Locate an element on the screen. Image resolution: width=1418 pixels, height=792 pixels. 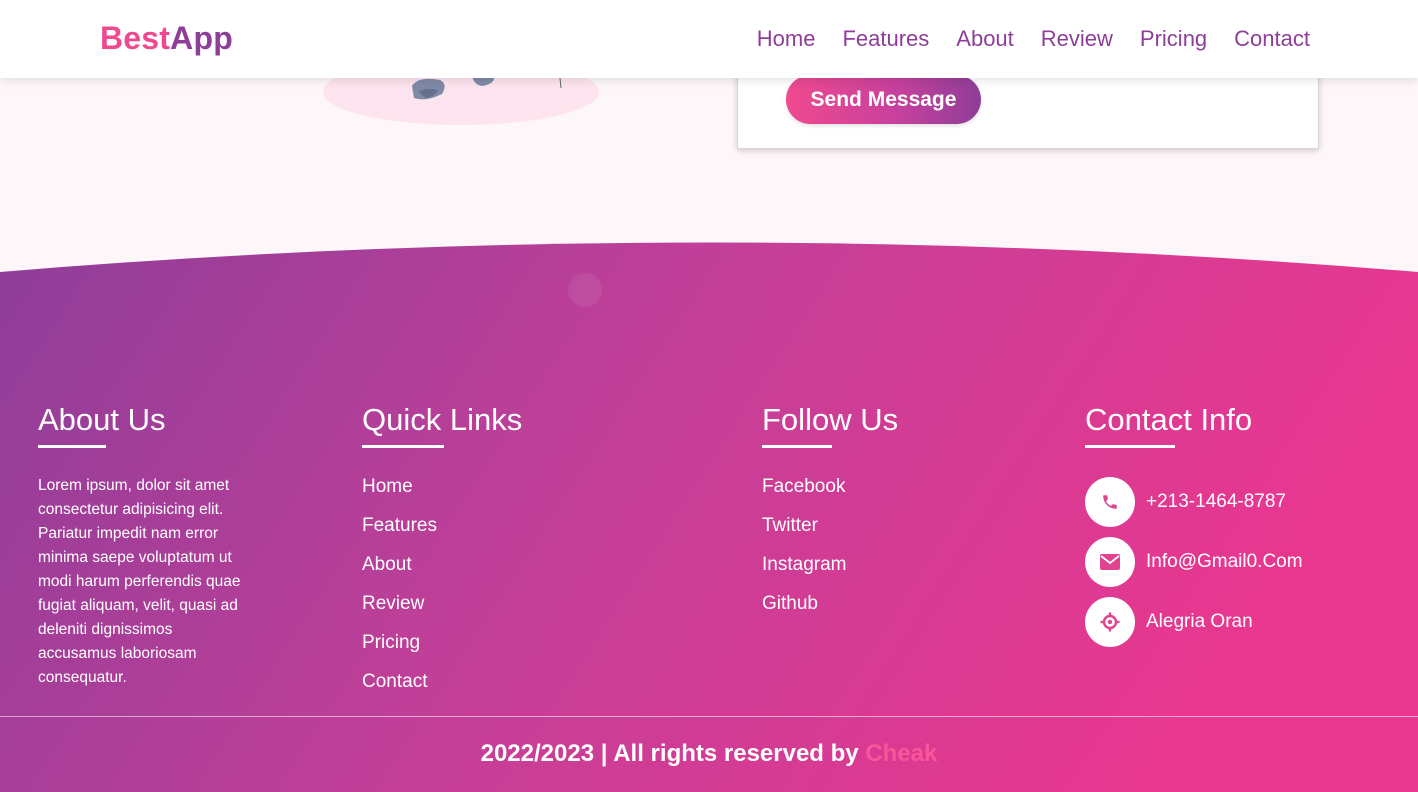
brand-logo-part2: App is located at coordinates (201, 38).